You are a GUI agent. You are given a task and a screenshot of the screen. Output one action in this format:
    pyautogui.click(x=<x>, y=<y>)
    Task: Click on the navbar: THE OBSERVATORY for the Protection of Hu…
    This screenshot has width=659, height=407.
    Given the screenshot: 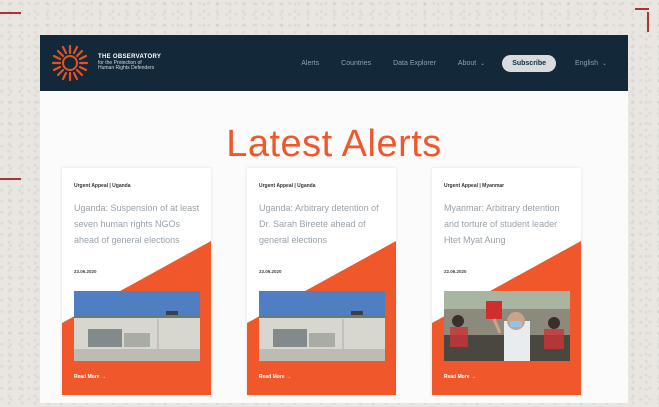 What is the action you would take?
    pyautogui.click(x=334, y=63)
    